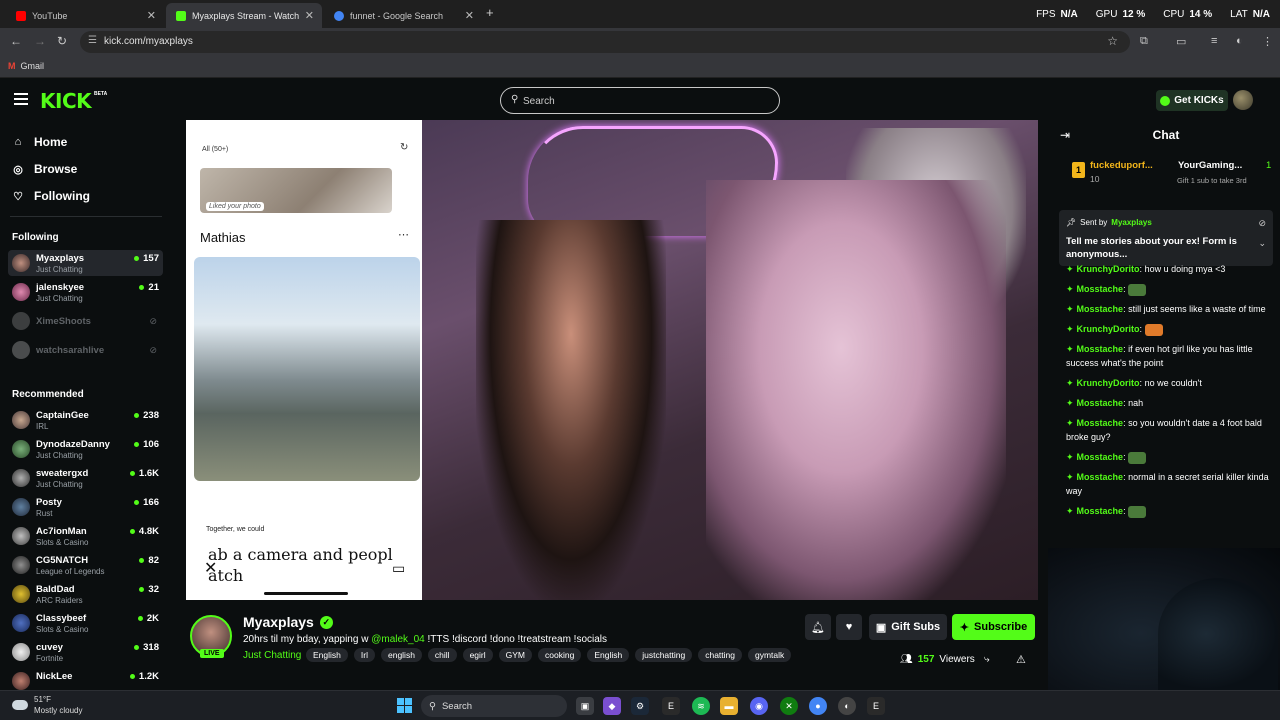  Describe the element at coordinates (85, 15) in the screenshot. I see `tab-youtube: YouTube ✕` at that location.